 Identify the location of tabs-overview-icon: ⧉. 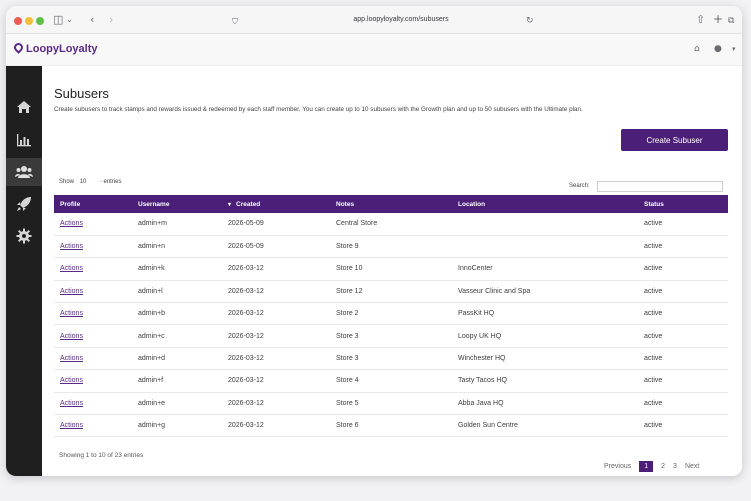
(731, 21).